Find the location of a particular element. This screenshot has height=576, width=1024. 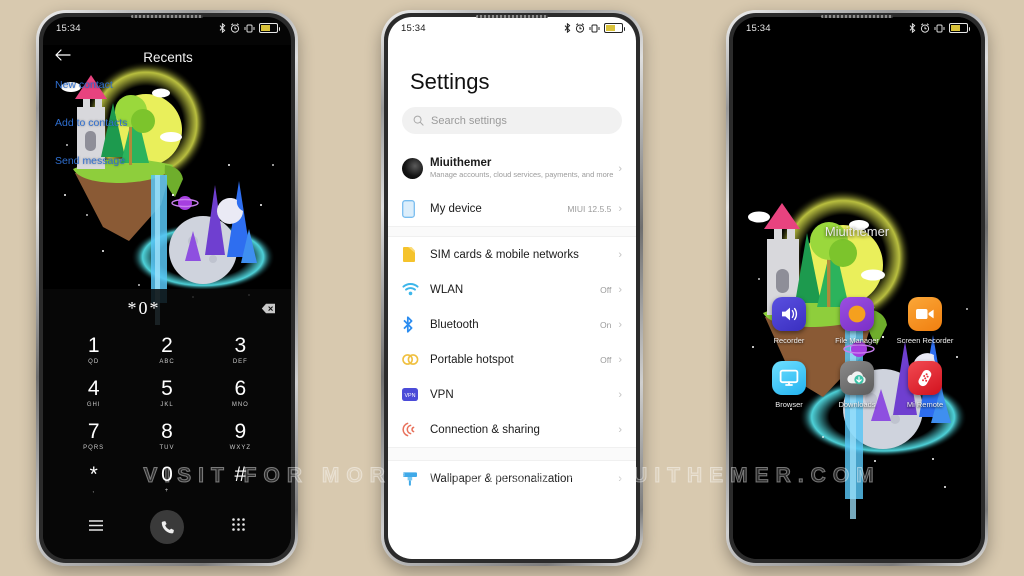

browser-icon is located at coordinates (789, 378).